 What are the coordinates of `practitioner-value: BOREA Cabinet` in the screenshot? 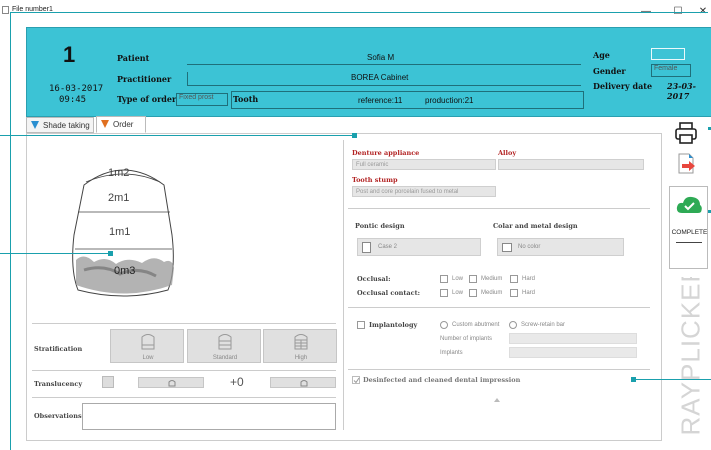 It's located at (380, 77).